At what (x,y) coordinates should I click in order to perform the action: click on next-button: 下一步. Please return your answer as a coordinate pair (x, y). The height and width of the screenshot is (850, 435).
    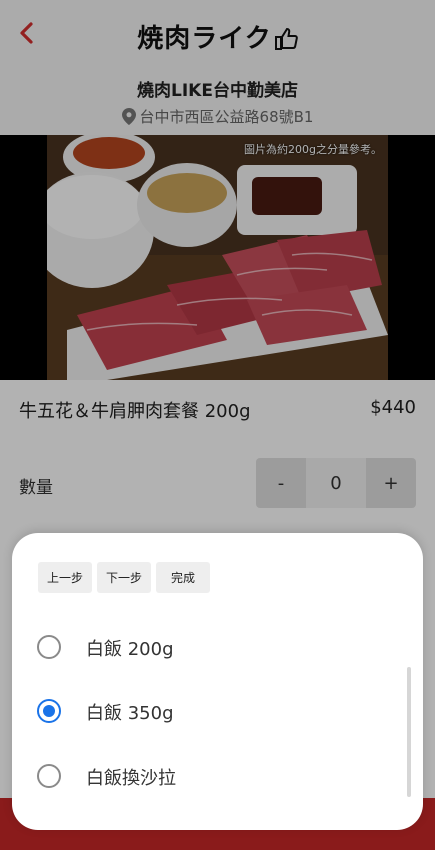
    Looking at the image, I should click on (124, 577).